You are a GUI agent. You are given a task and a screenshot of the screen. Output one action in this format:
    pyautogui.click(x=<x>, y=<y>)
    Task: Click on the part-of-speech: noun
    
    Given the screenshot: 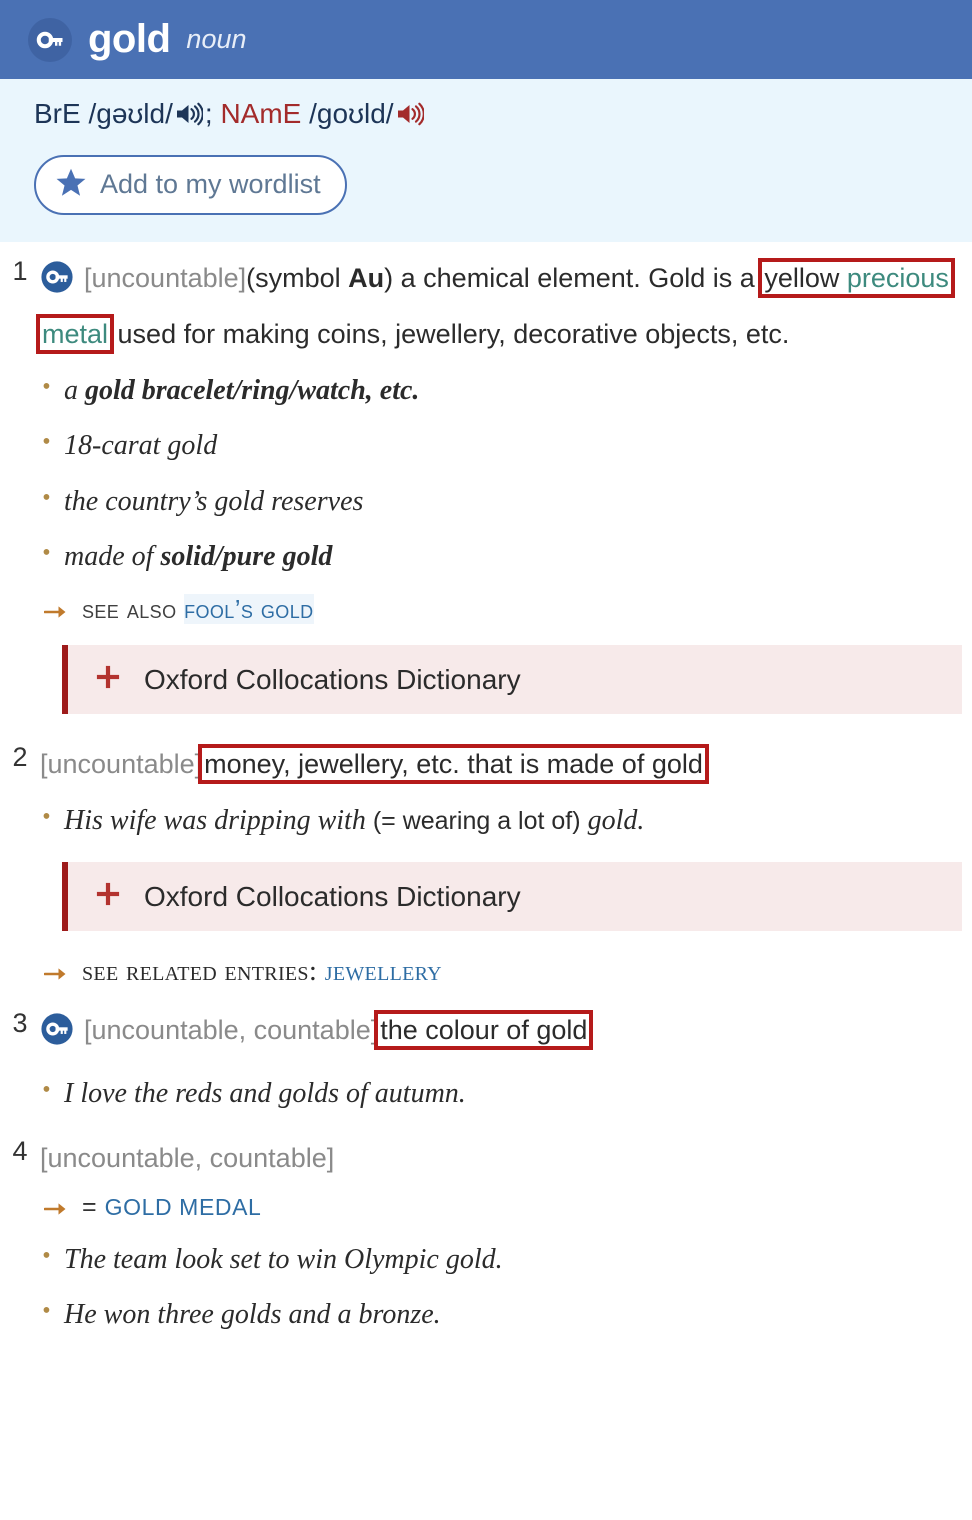 What is the action you would take?
    pyautogui.click(x=216, y=39)
    